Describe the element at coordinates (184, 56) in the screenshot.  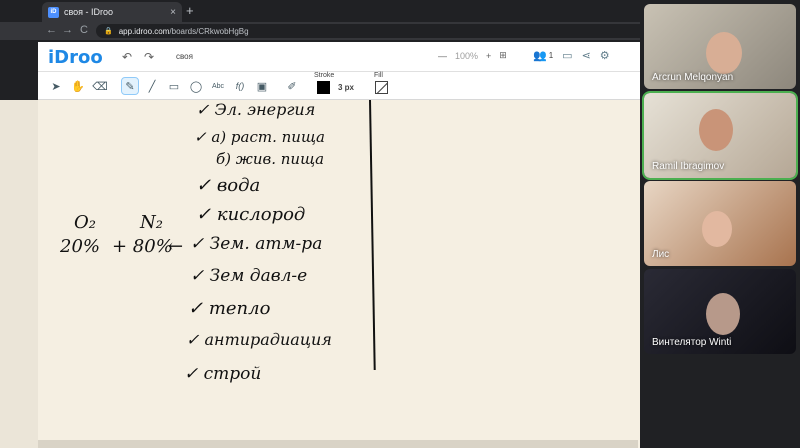
I see `board-name: своя` at that location.